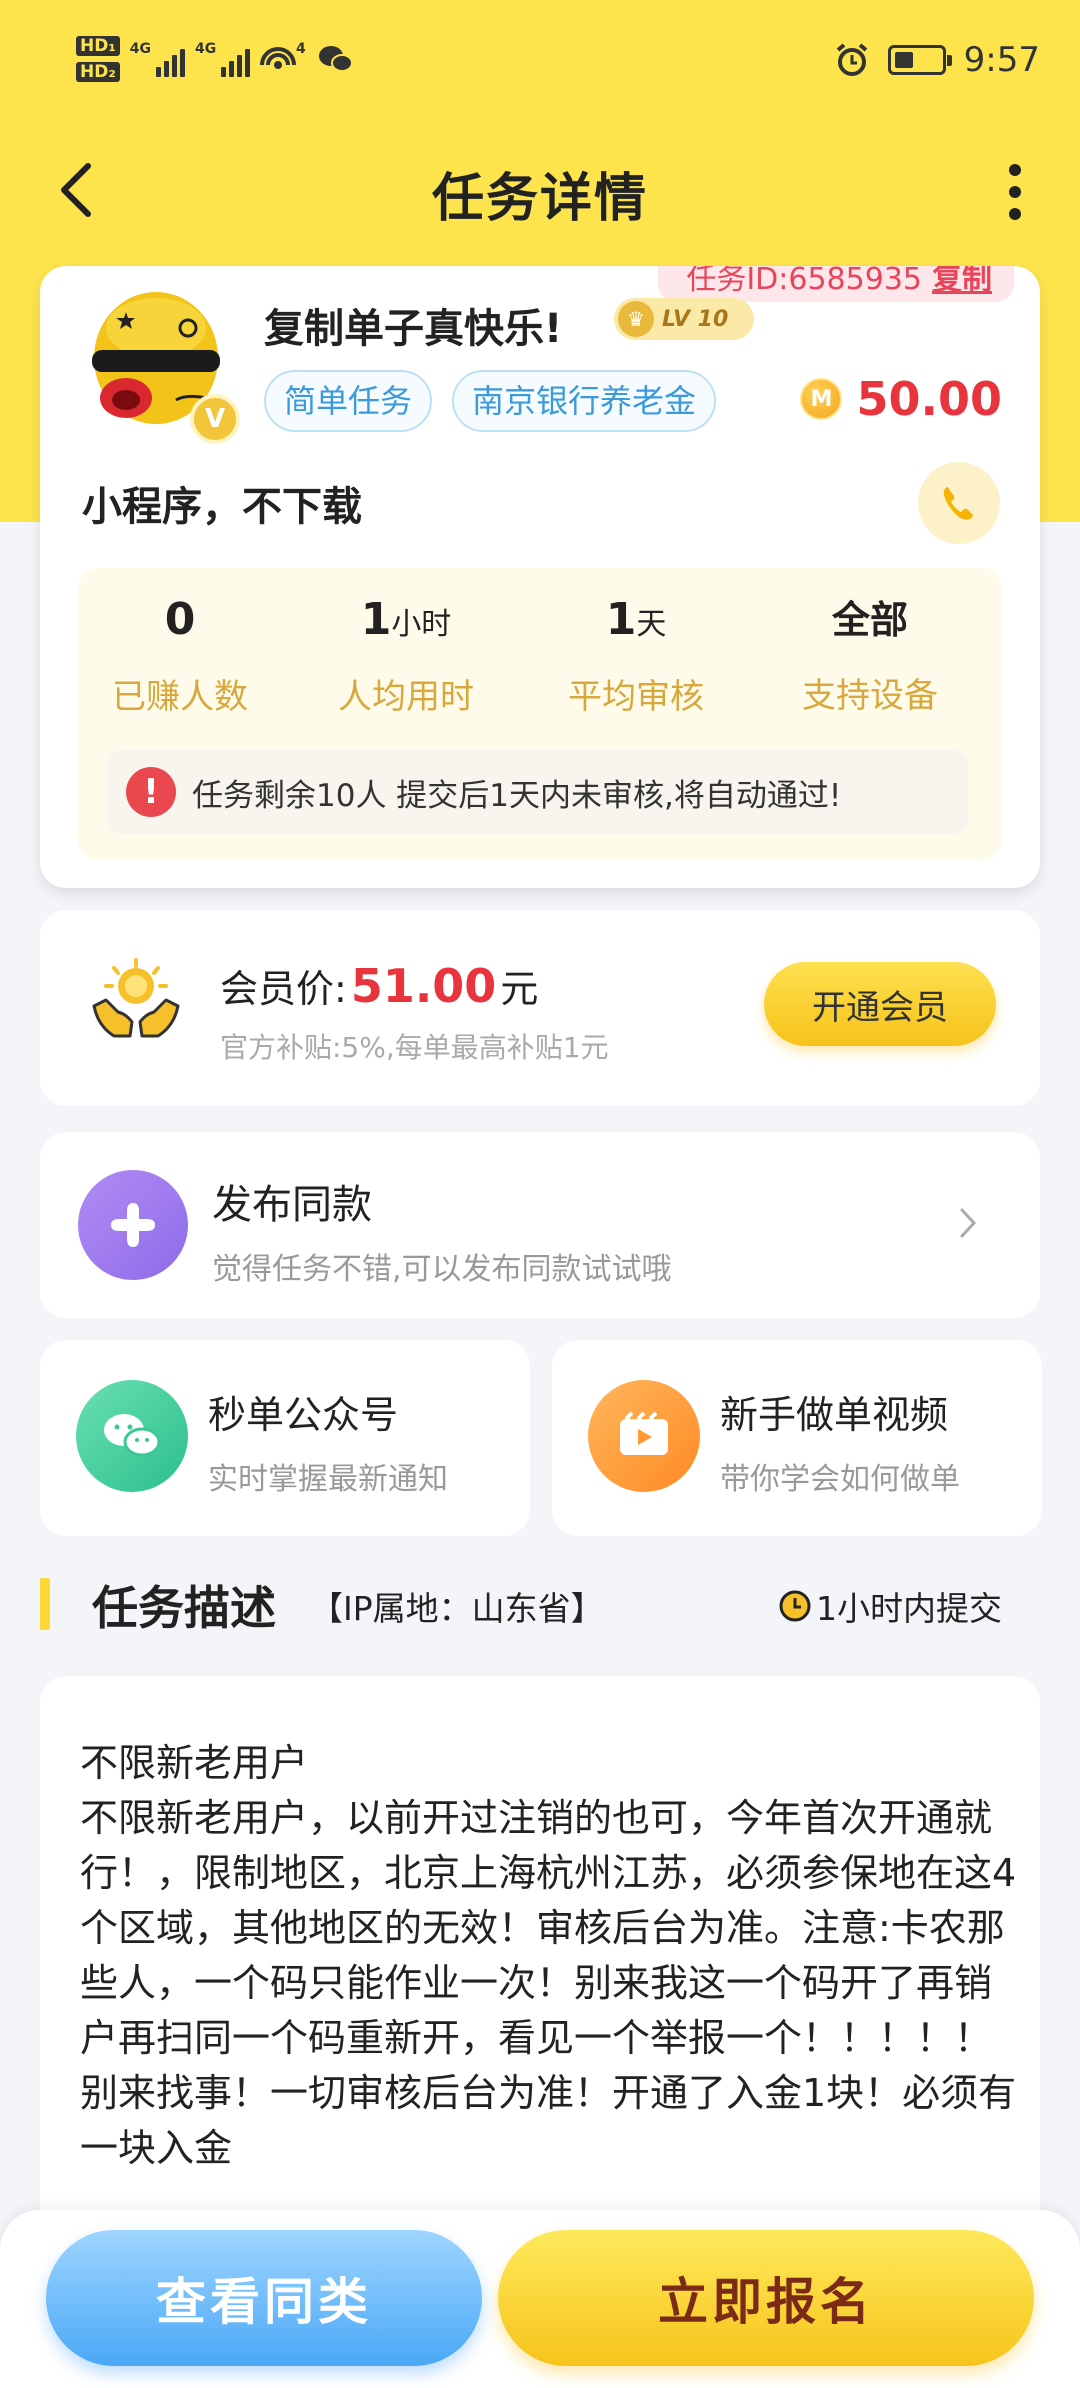 The image size is (1080, 2388). I want to click on section-accent-bar, so click(45, 1604).